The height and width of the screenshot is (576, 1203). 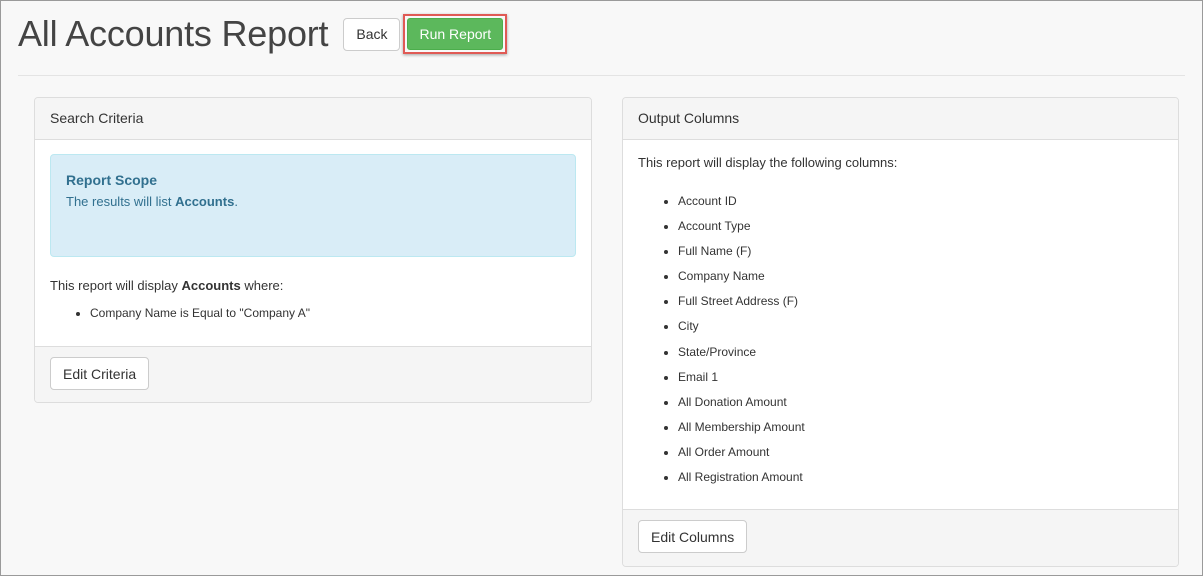 What do you see at coordinates (741, 306) in the screenshot?
I see `column-item: Full Street Address (F)` at bounding box center [741, 306].